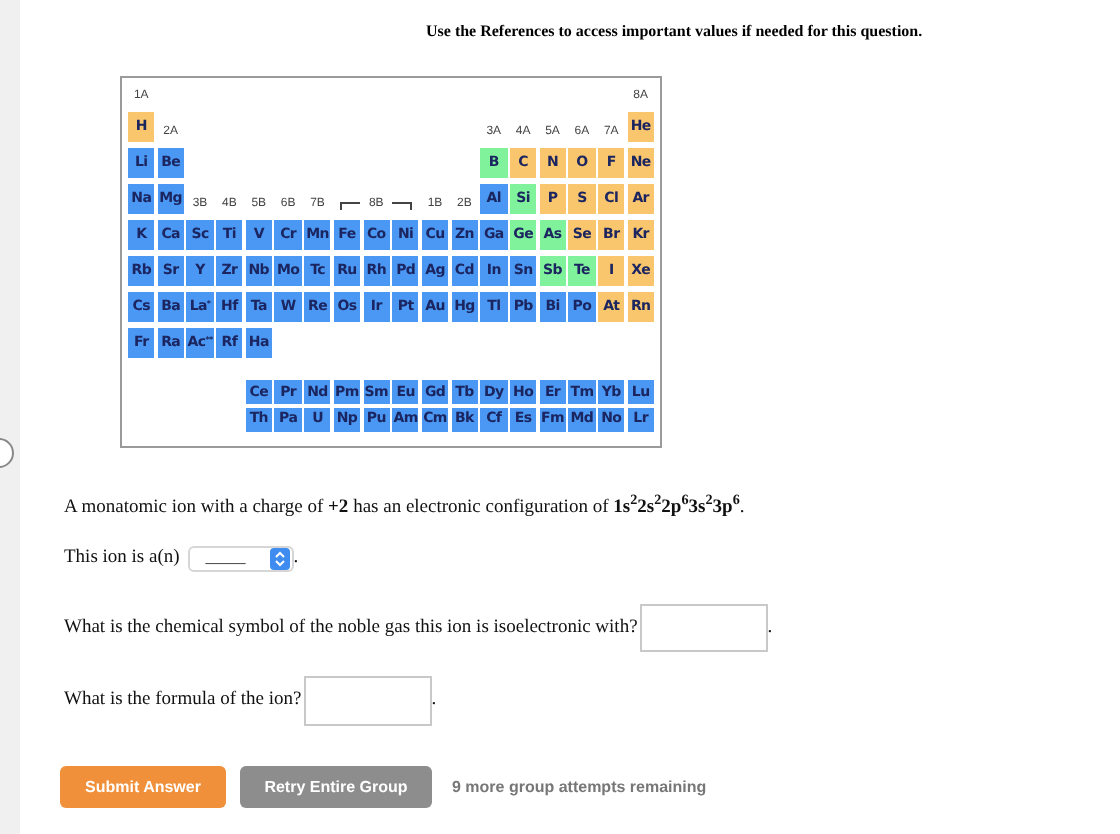  What do you see at coordinates (240, 558) in the screenshot?
I see `answer-dropdown: _____` at bounding box center [240, 558].